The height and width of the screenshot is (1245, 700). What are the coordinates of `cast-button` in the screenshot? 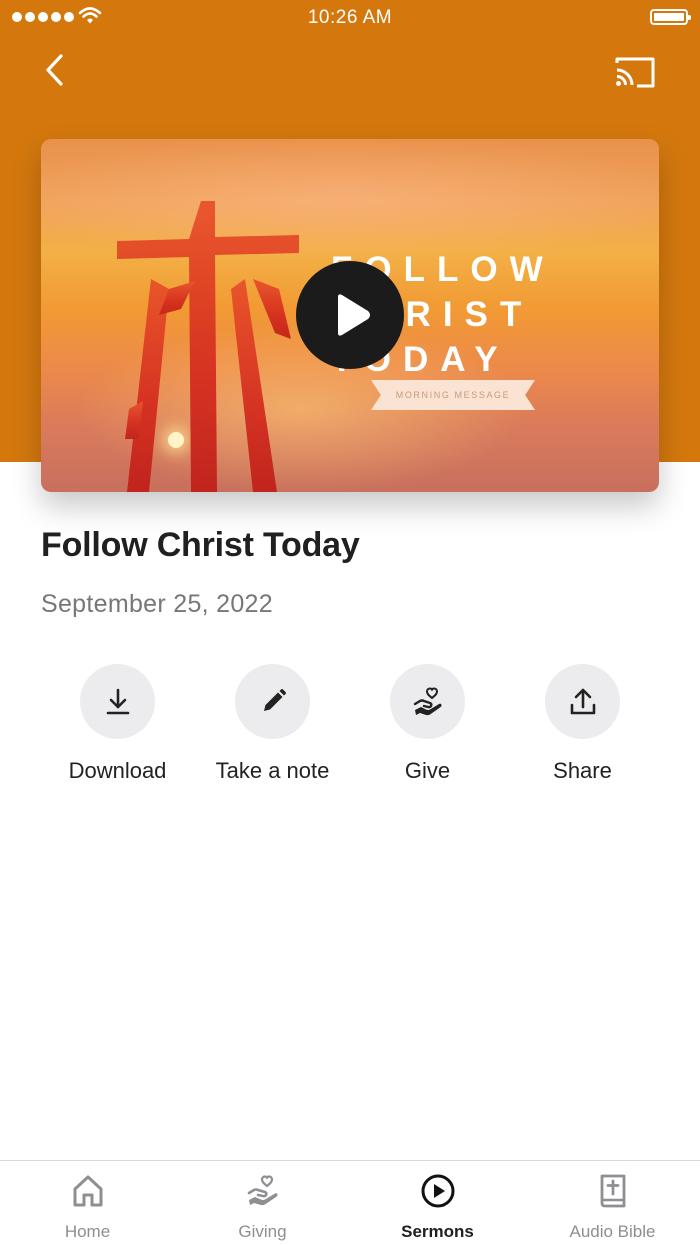 It's located at (635, 72).